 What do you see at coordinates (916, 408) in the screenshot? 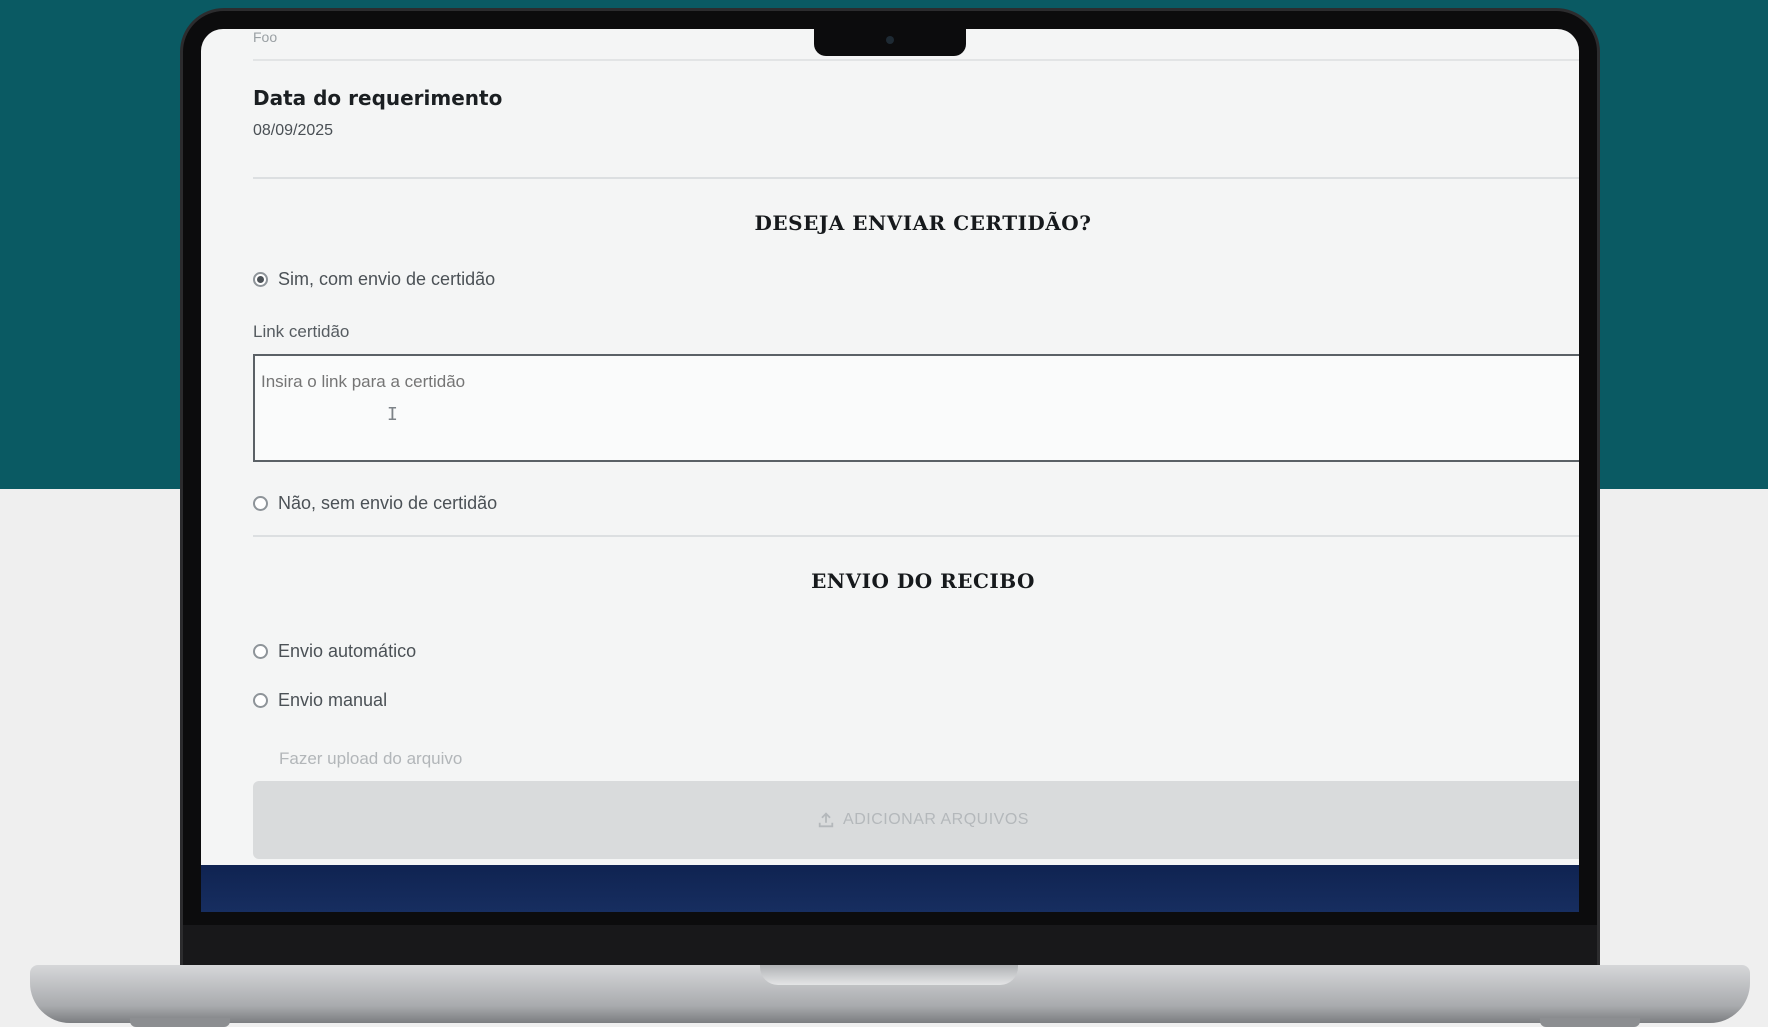
I see `link-certidao-input` at bounding box center [916, 408].